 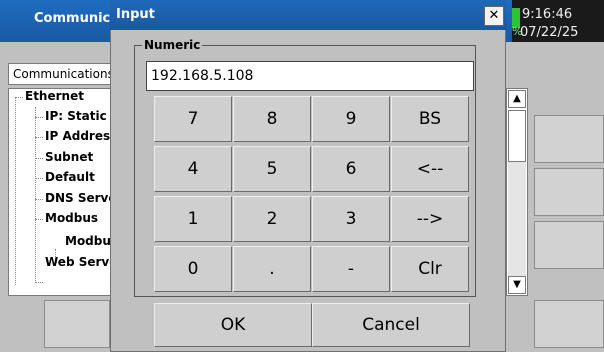 I want to click on cancel-button: Cancel, so click(x=391, y=325).